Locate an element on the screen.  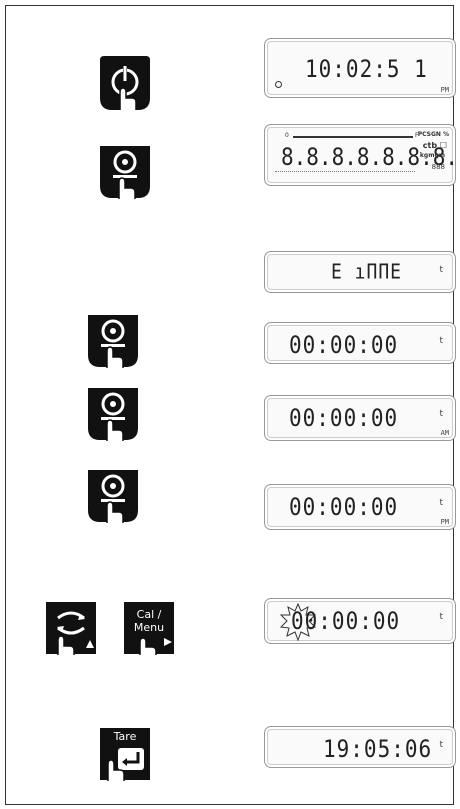
unit-row-low: kgmgm is located at coordinates (432, 155).